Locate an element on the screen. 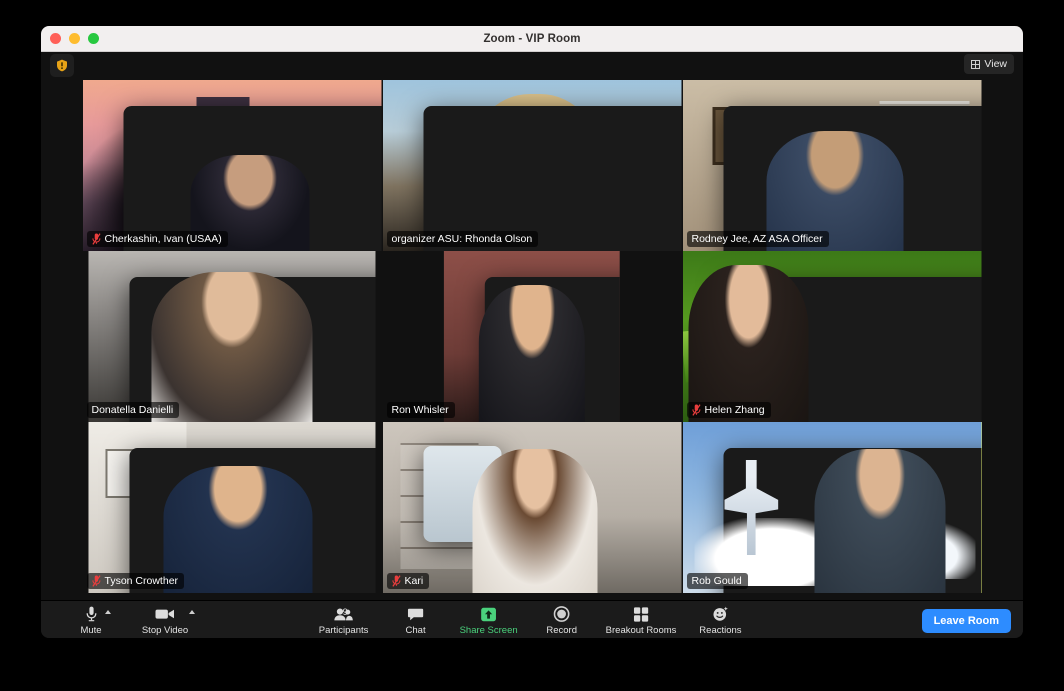 The height and width of the screenshot is (691, 1064). breakout-rooms-button: Breakout Rooms is located at coordinates (641, 621).